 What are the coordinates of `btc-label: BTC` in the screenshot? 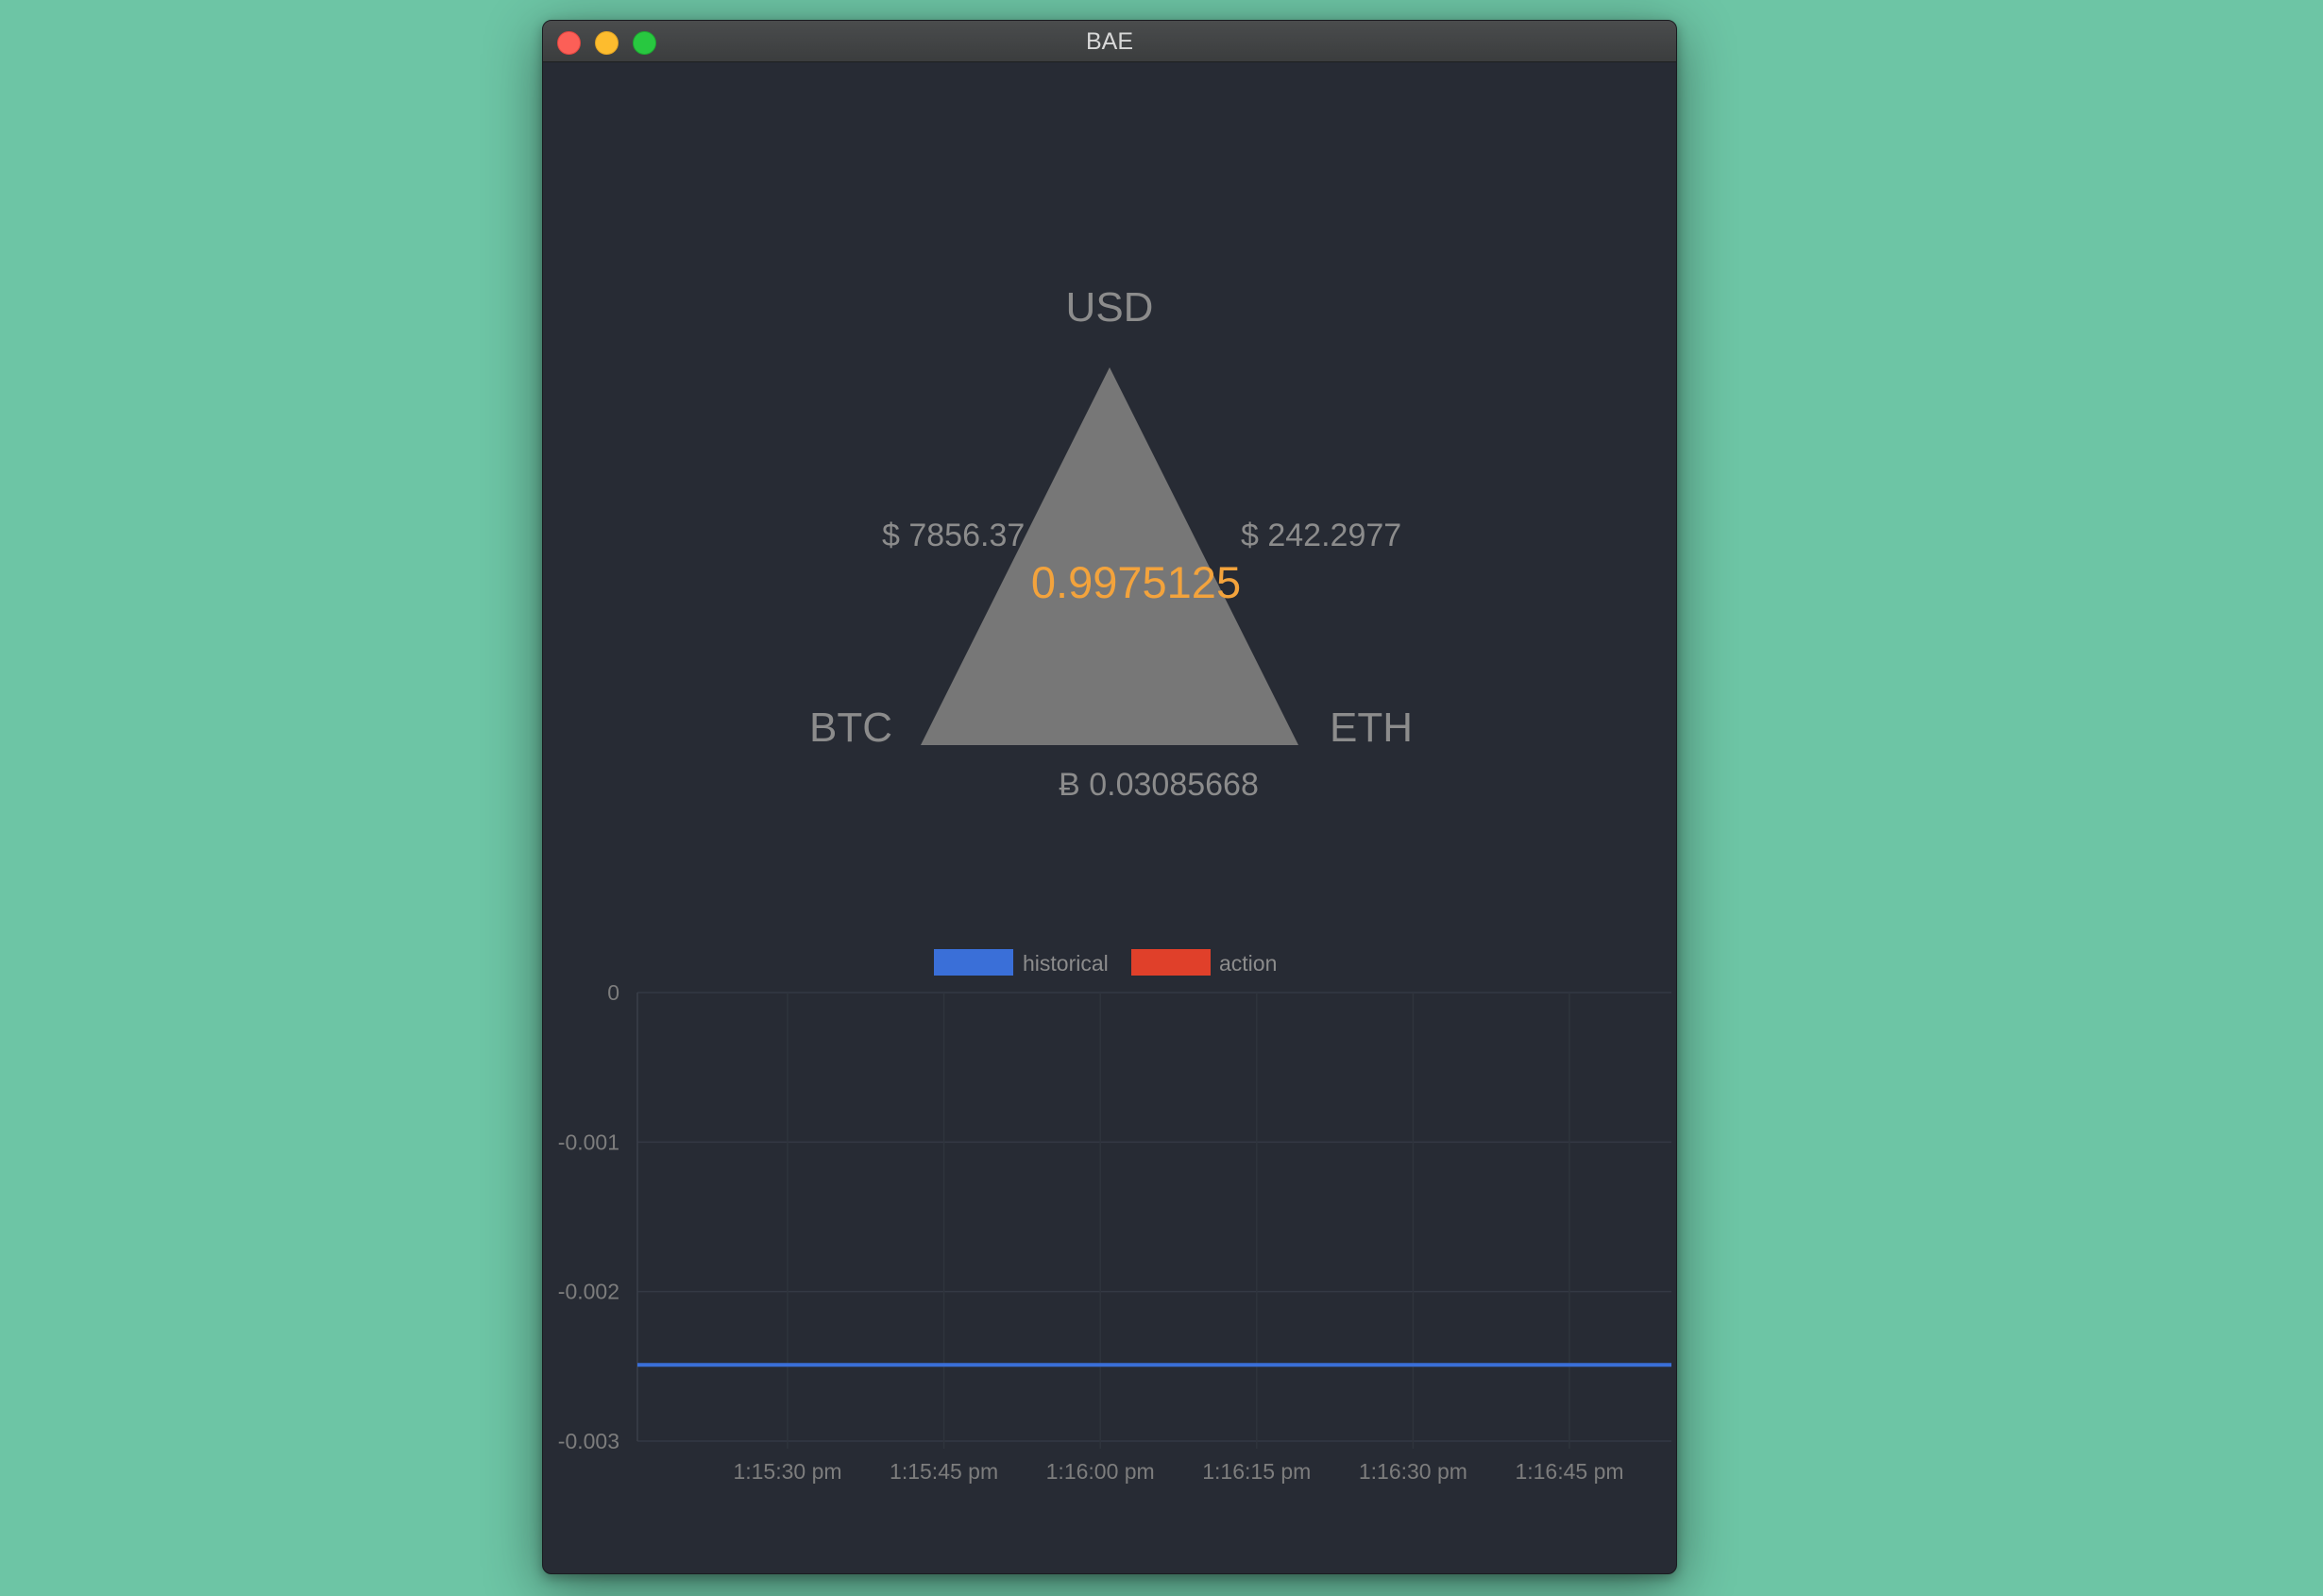 It's located at (850, 728).